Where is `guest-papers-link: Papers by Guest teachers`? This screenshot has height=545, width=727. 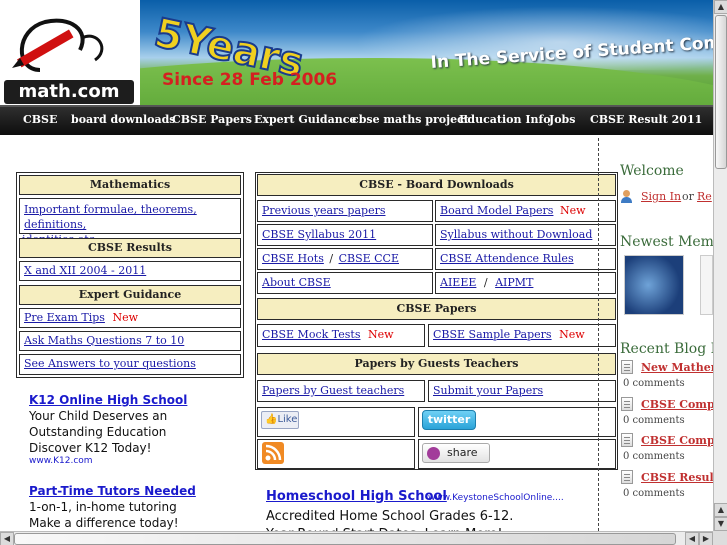 guest-papers-link: Papers by Guest teachers is located at coordinates (333, 390).